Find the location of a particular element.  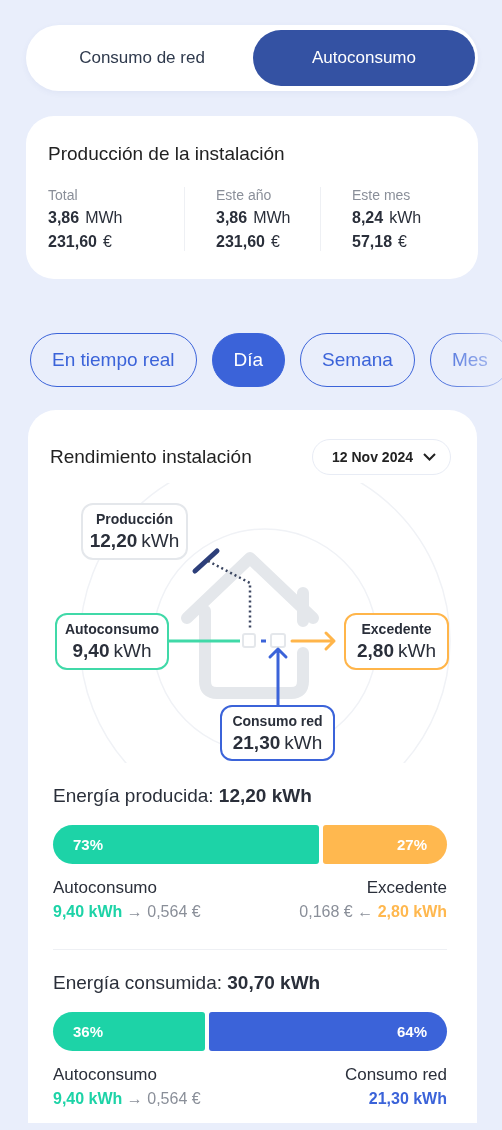

flow-value: 9,40 kWh is located at coordinates (112, 651).